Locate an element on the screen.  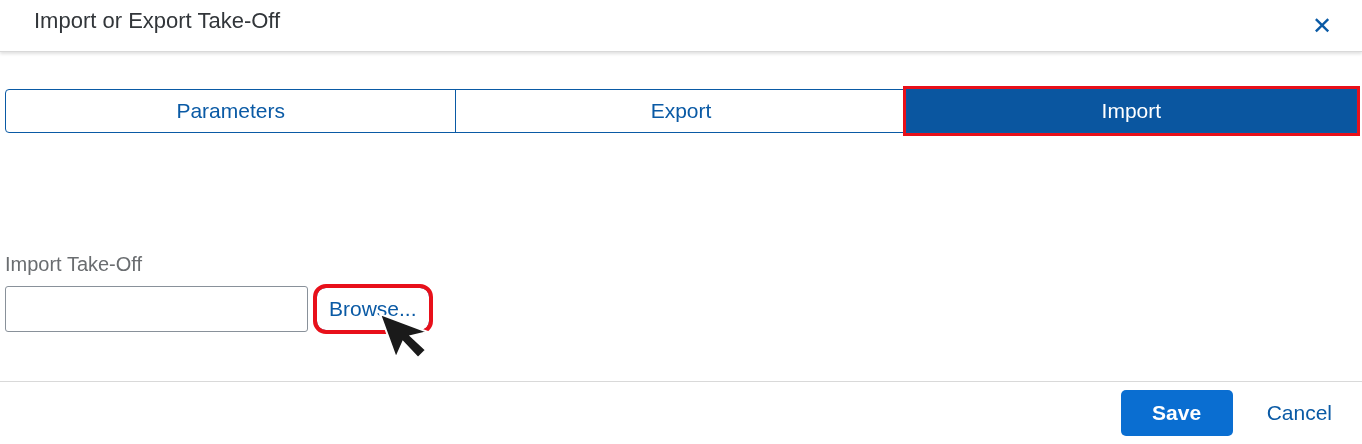
close-button: ✕ is located at coordinates (1322, 25).